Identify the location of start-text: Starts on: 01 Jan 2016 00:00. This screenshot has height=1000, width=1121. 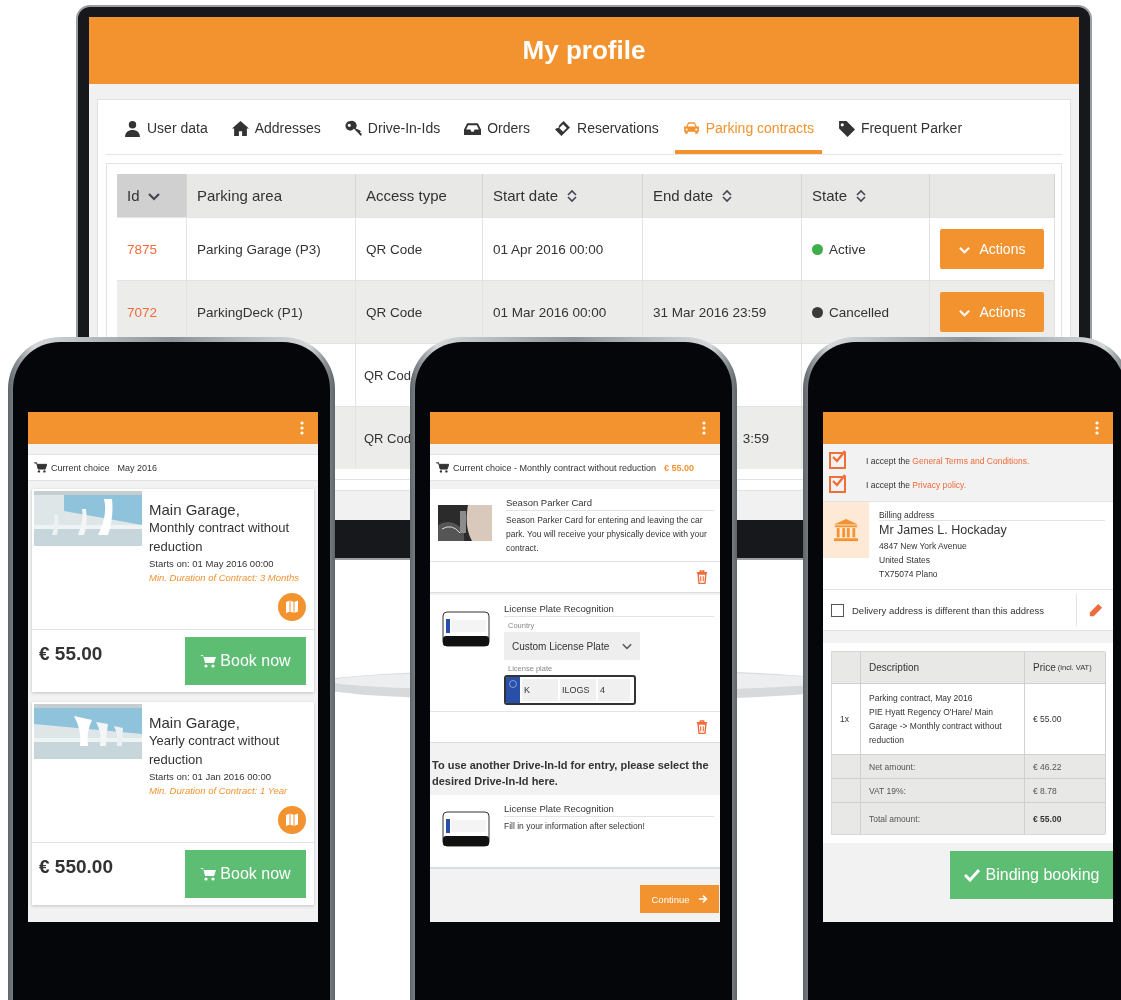
(210, 776).